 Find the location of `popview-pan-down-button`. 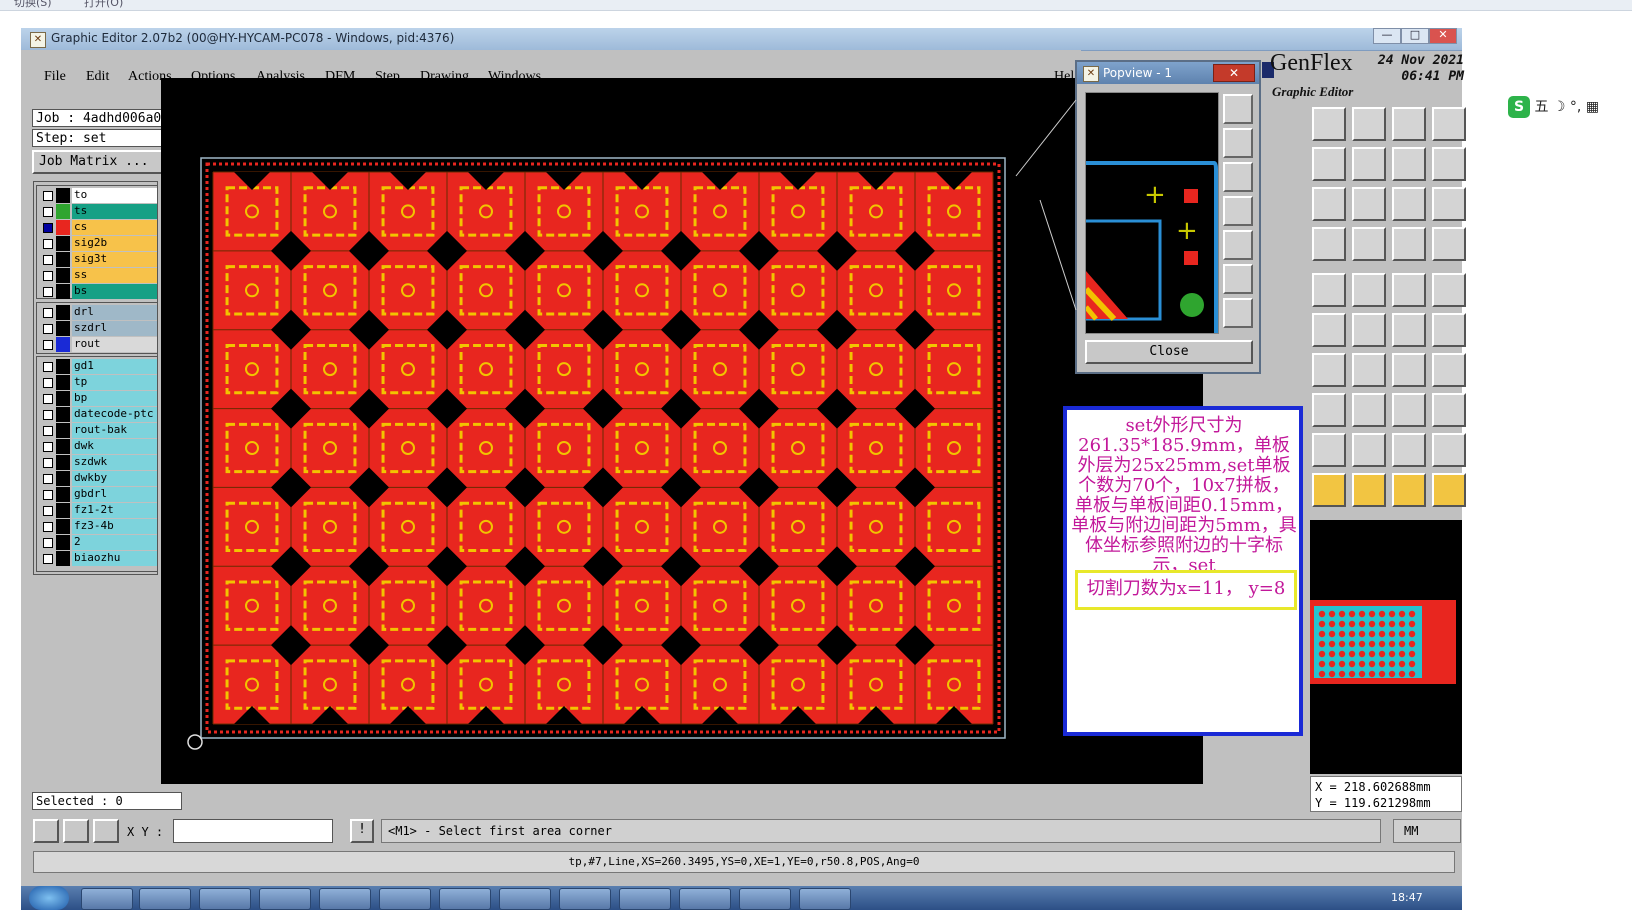

popview-pan-down-button is located at coordinates (1238, 177).